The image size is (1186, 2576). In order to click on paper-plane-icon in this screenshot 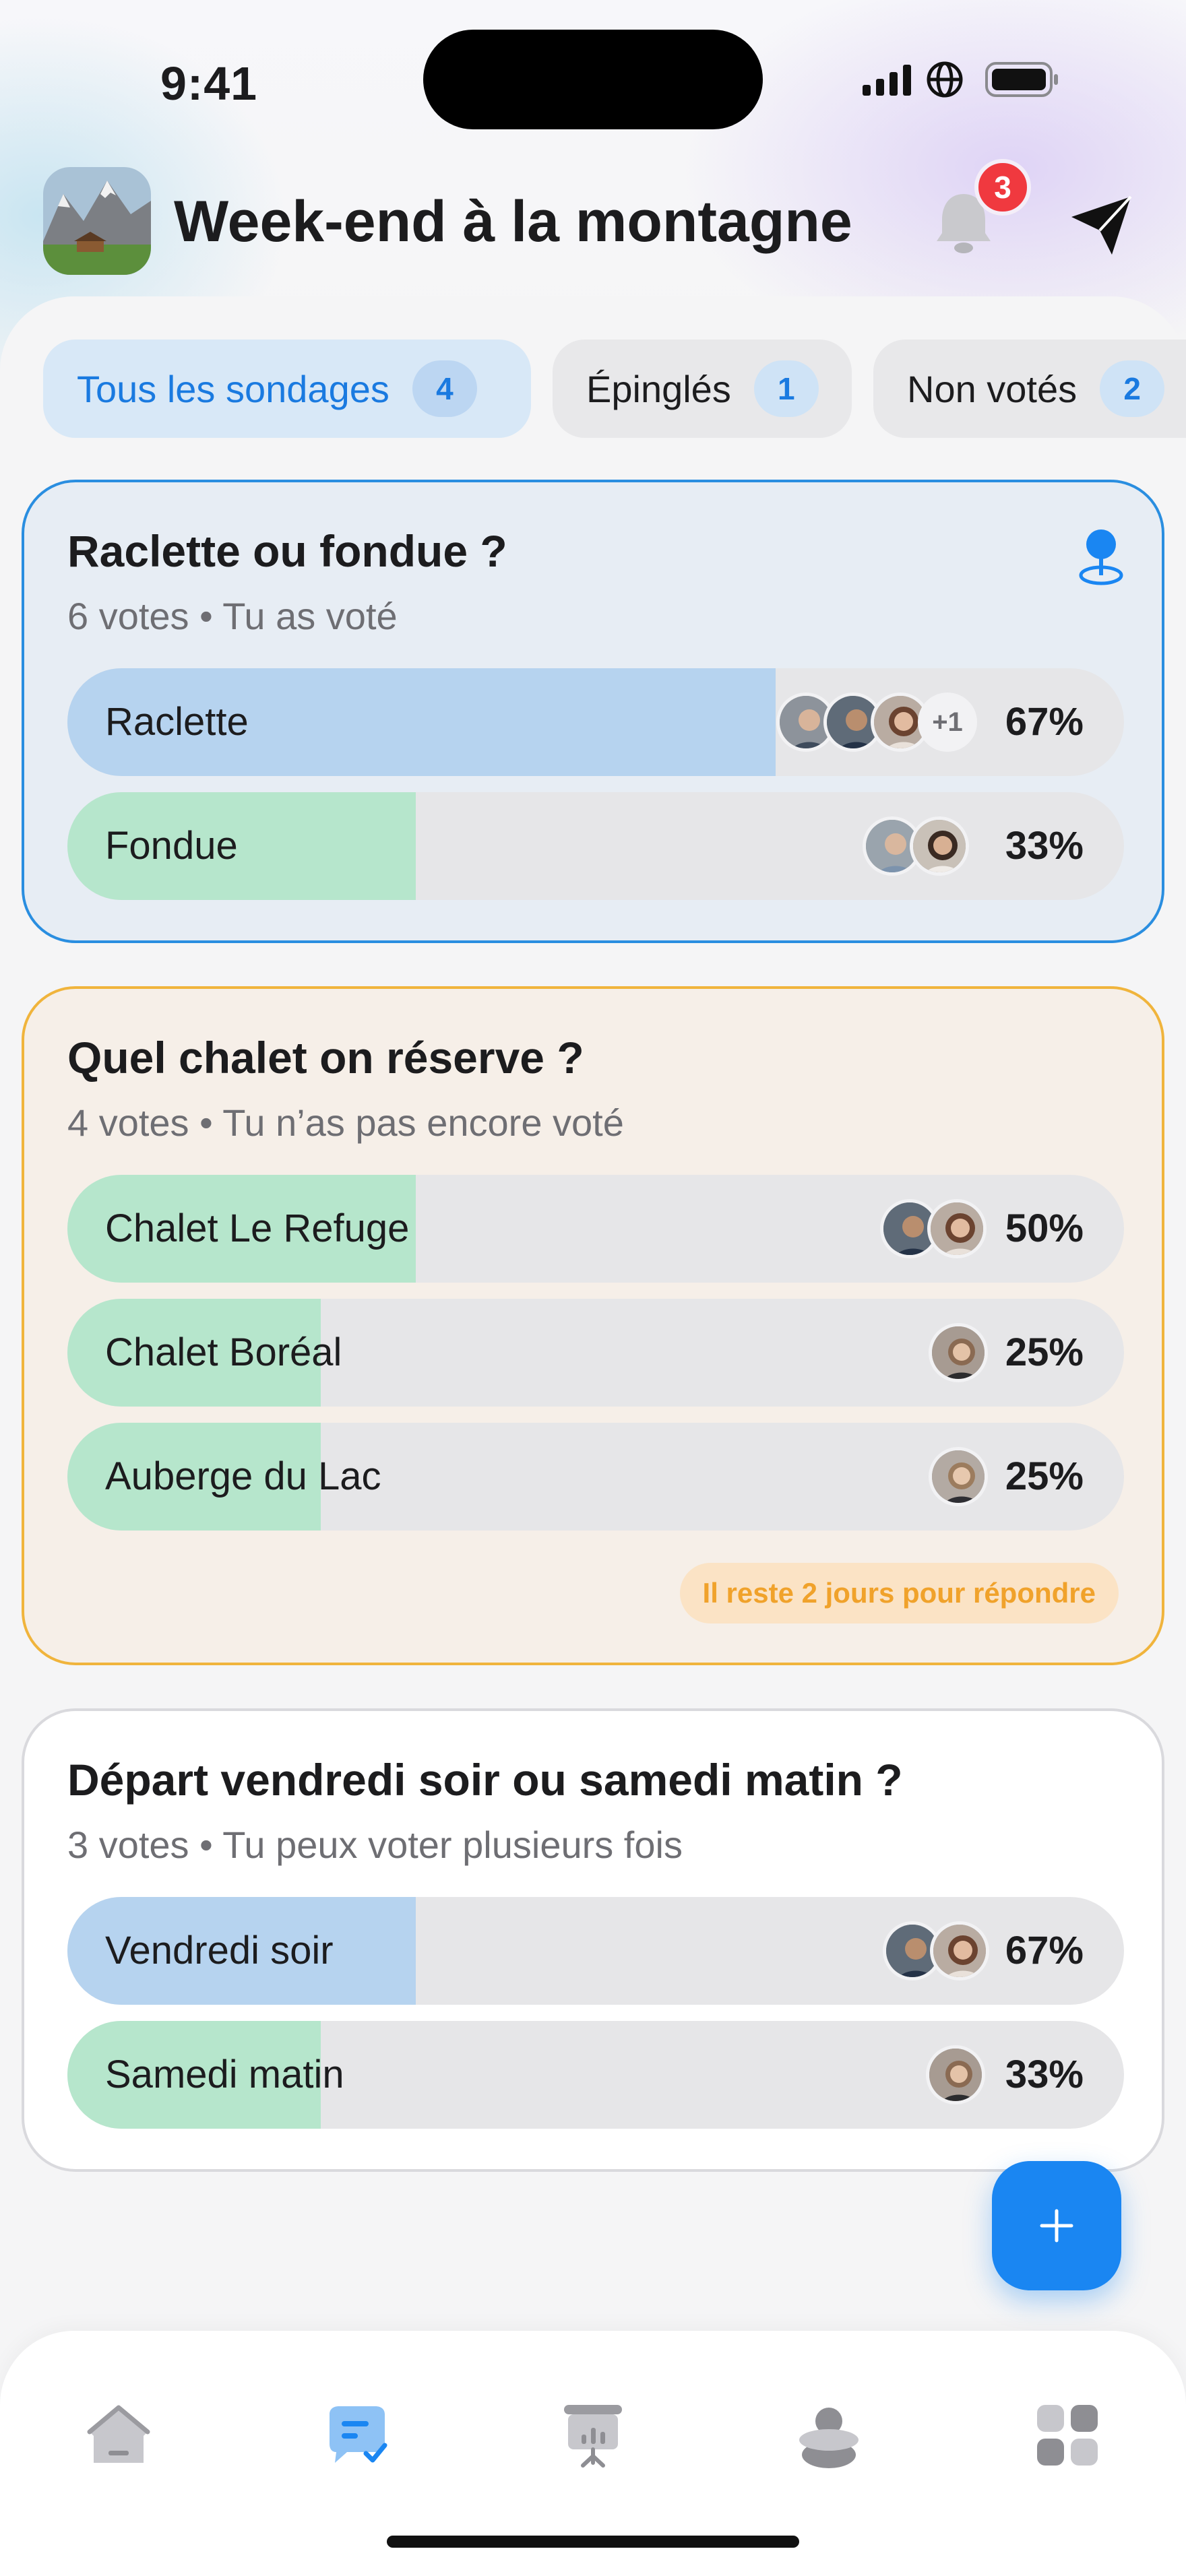, I will do `click(1101, 225)`.